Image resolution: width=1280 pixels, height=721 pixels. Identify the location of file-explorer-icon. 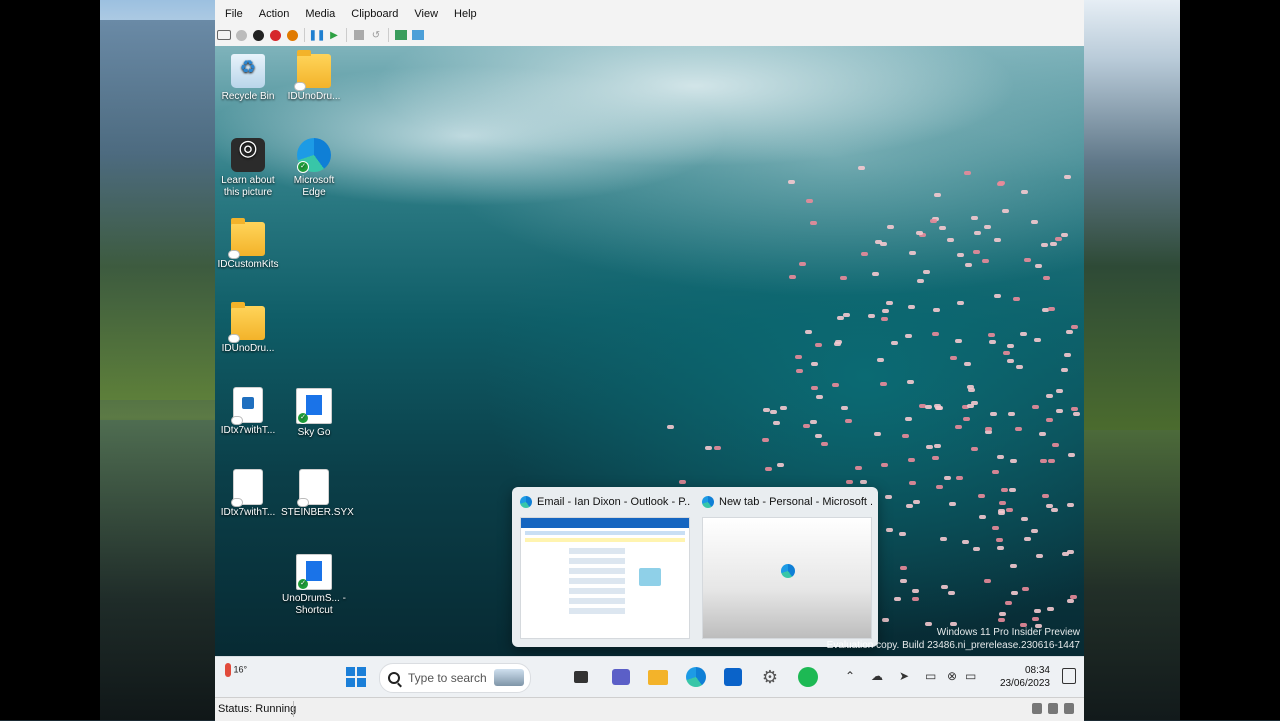
(581, 677).